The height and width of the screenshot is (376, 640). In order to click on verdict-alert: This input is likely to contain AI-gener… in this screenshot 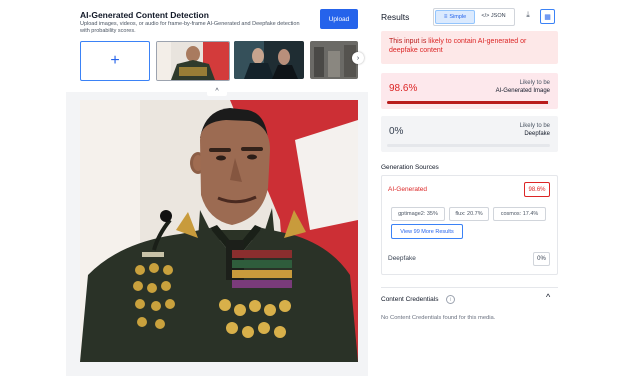, I will do `click(469, 47)`.